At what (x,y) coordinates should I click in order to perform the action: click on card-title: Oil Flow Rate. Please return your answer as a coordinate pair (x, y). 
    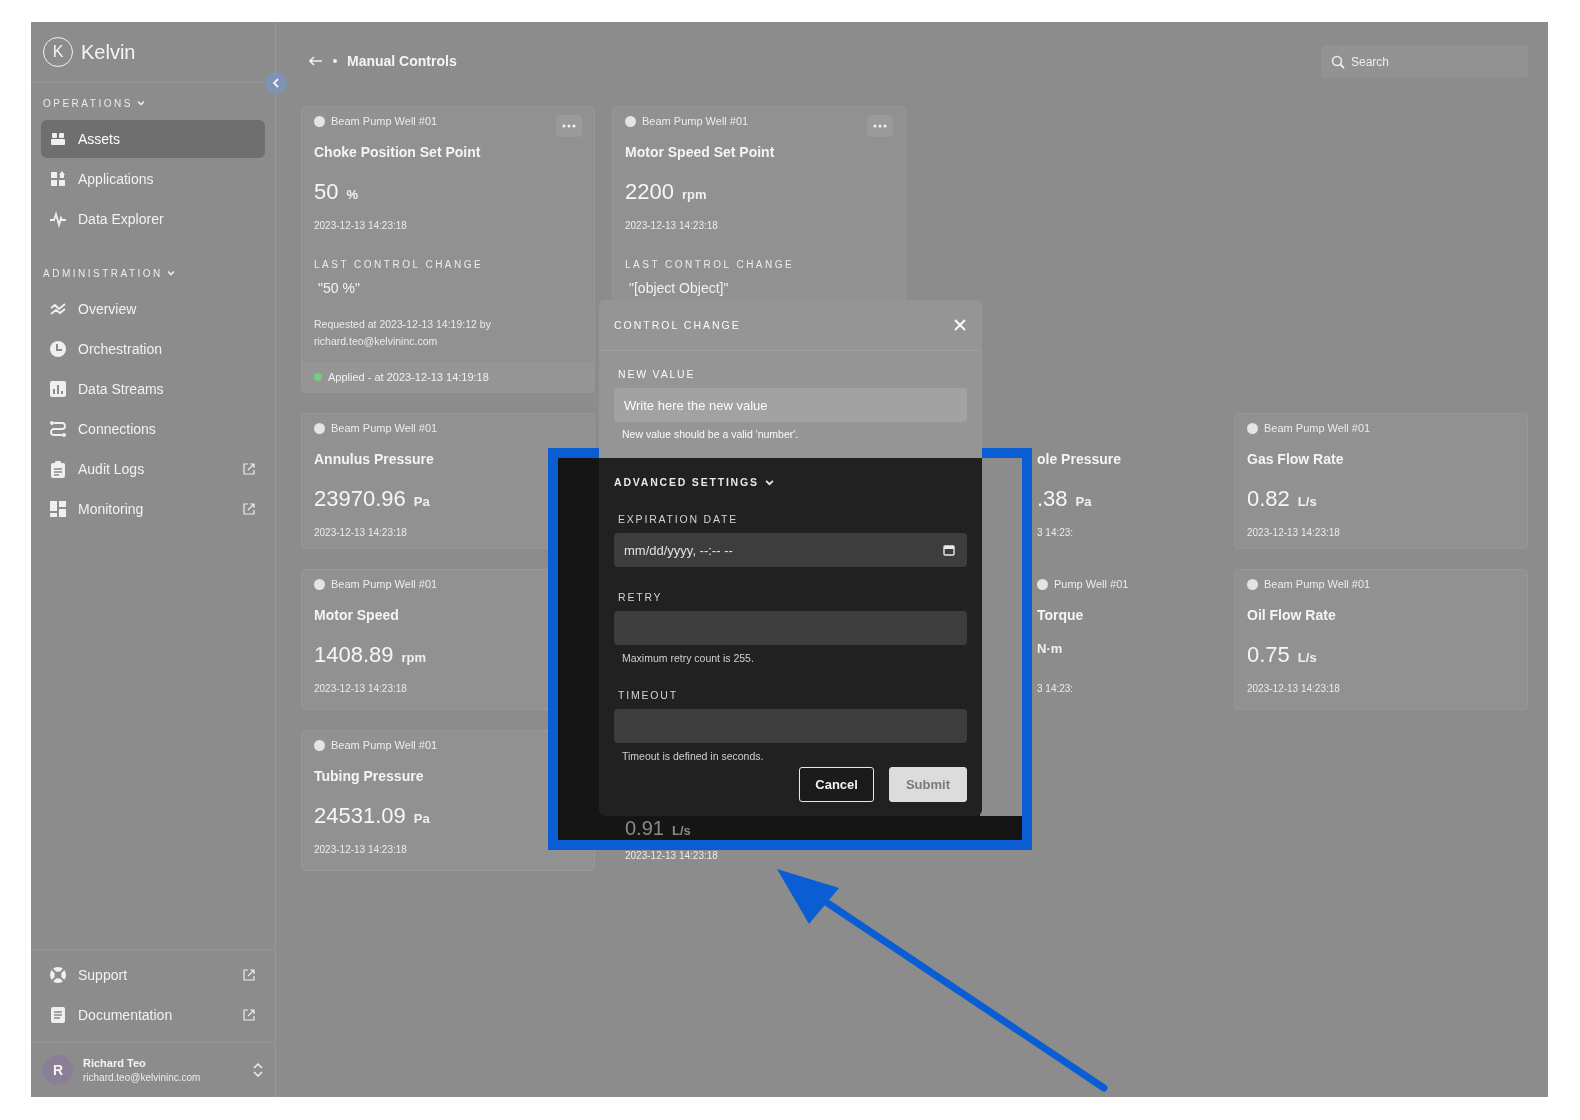
    Looking at the image, I should click on (1292, 615).